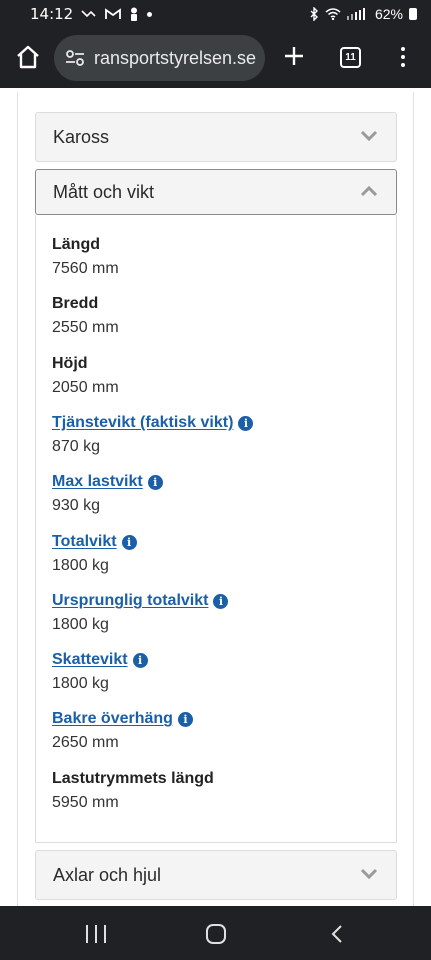  What do you see at coordinates (216, 192) in the screenshot?
I see `accordion-matt-och-vikt: Mått och vikt` at bounding box center [216, 192].